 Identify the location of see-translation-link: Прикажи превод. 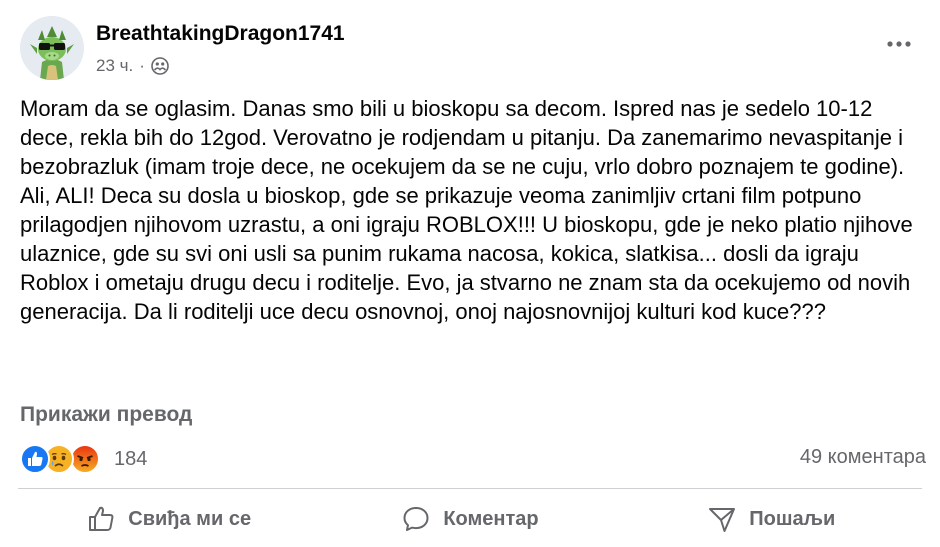
(106, 415).